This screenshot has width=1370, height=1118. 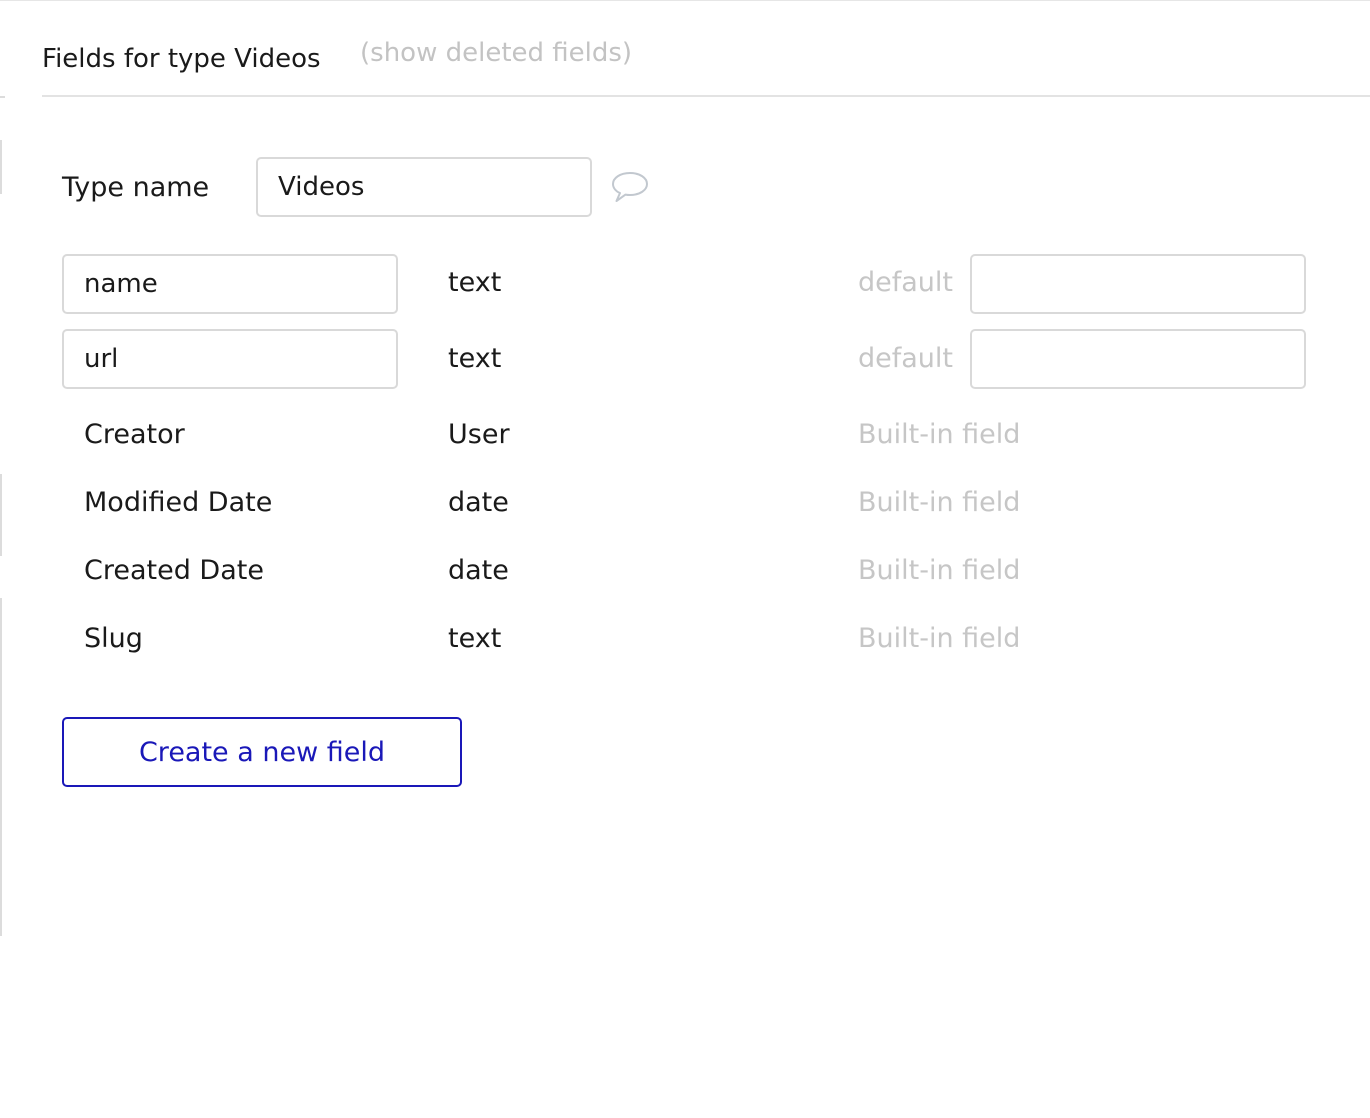 What do you see at coordinates (262, 752) in the screenshot?
I see `create-new-field-button: Create a new field` at bounding box center [262, 752].